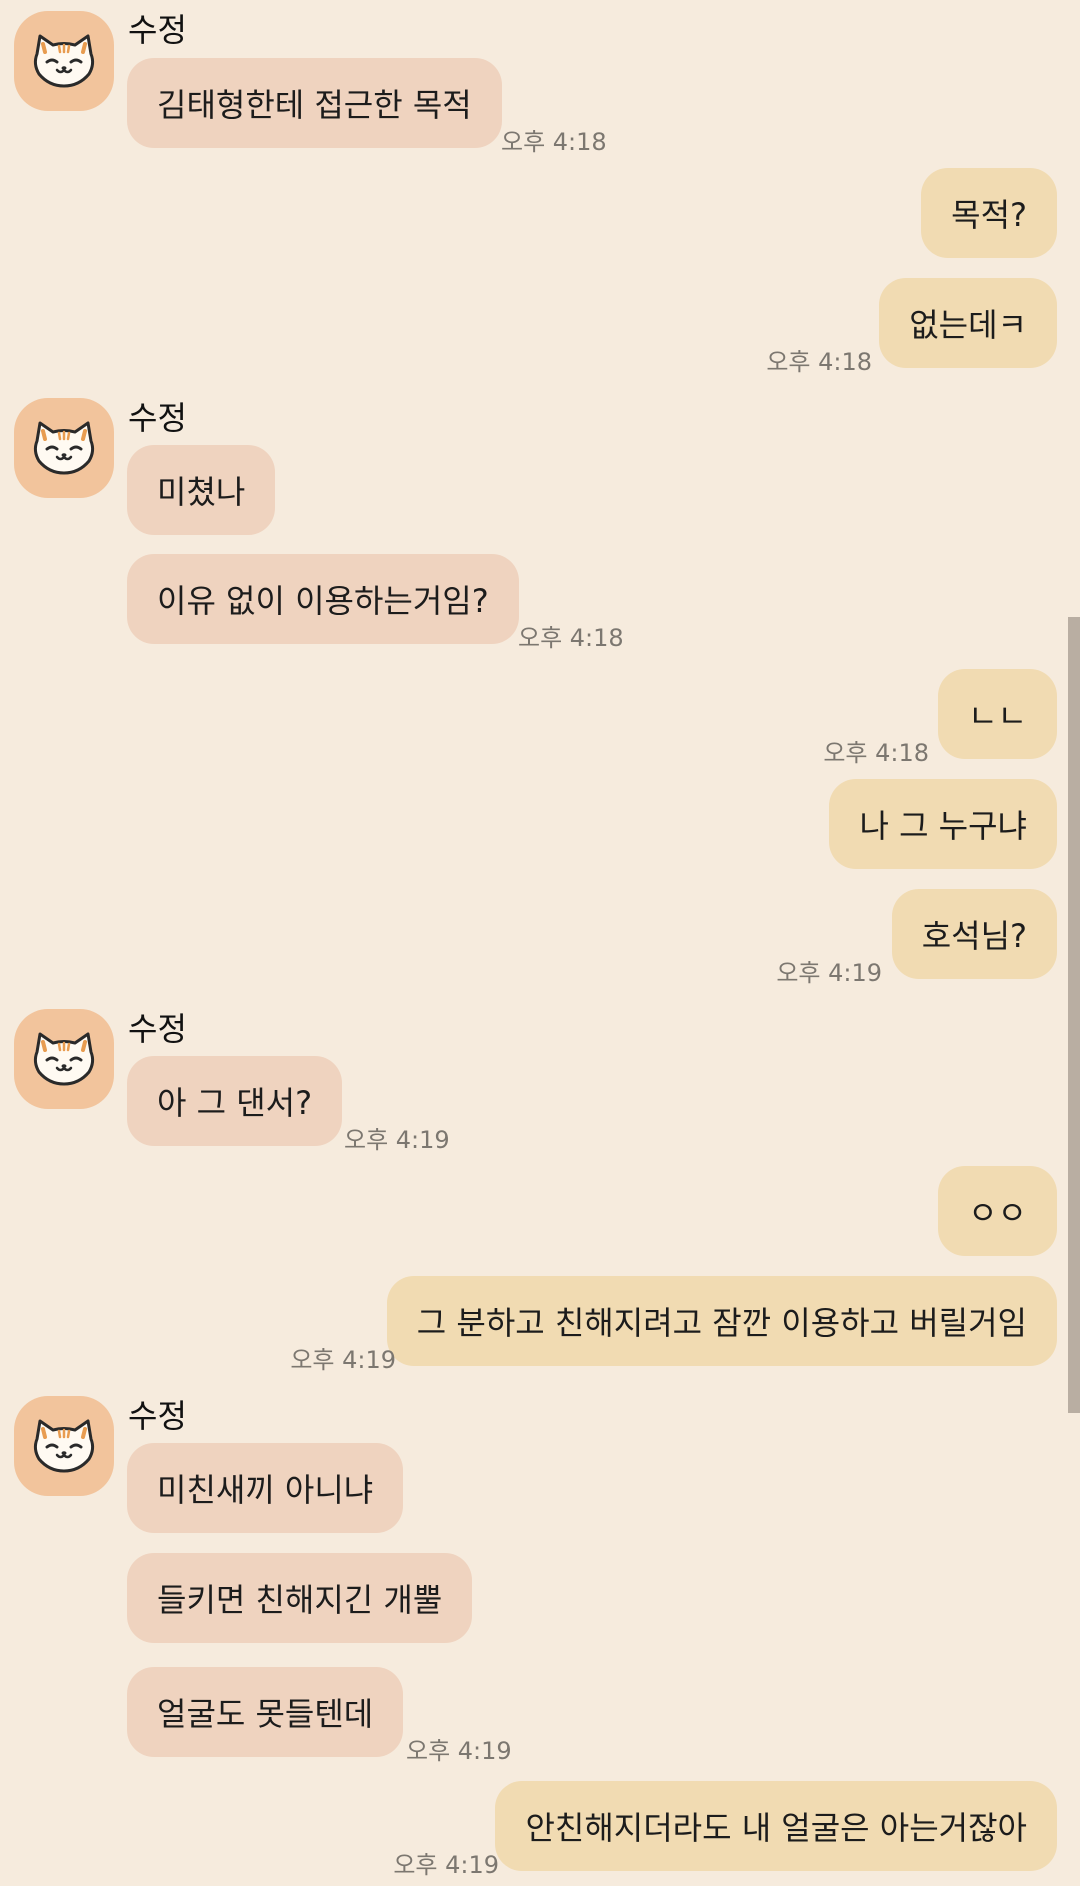  What do you see at coordinates (997, 714) in the screenshot?
I see `outgoing-message-bubble: ㄴㄴ` at bounding box center [997, 714].